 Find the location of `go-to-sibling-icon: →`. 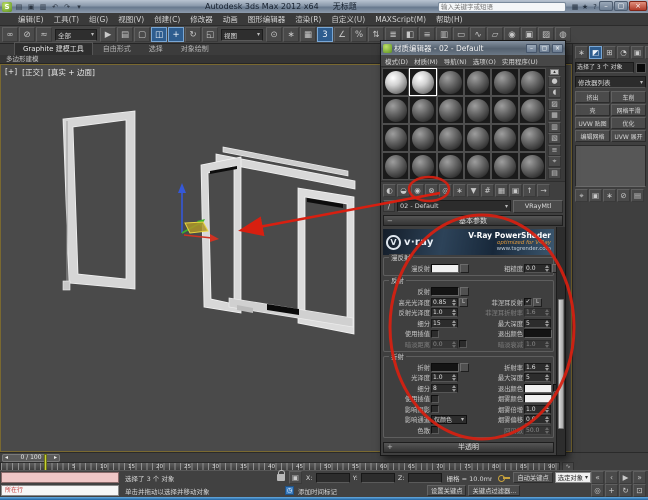

go-to-sibling-icon: → is located at coordinates (543, 190).